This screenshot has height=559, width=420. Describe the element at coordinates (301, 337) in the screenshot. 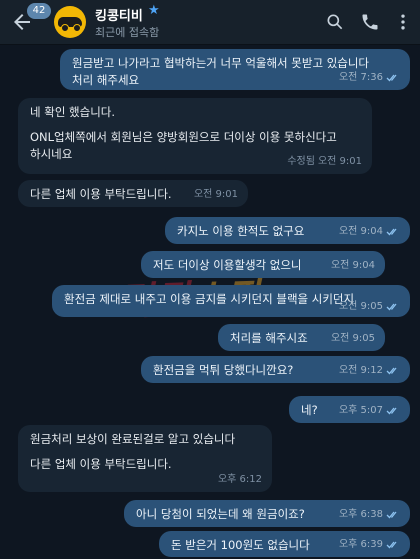

I see `message-bubble-outgoing: 처리를 해주시죠 오전 9:05` at that location.